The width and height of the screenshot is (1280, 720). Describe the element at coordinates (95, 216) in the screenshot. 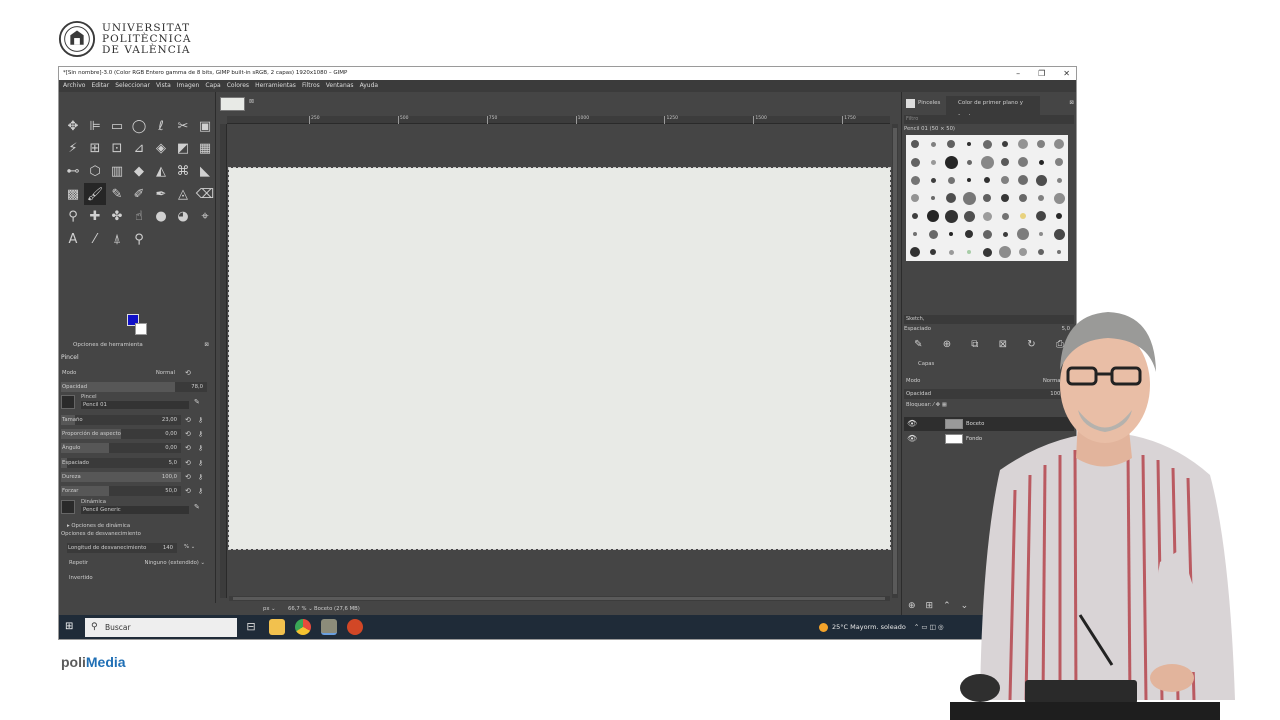

I see `heal-tool: ✚` at that location.